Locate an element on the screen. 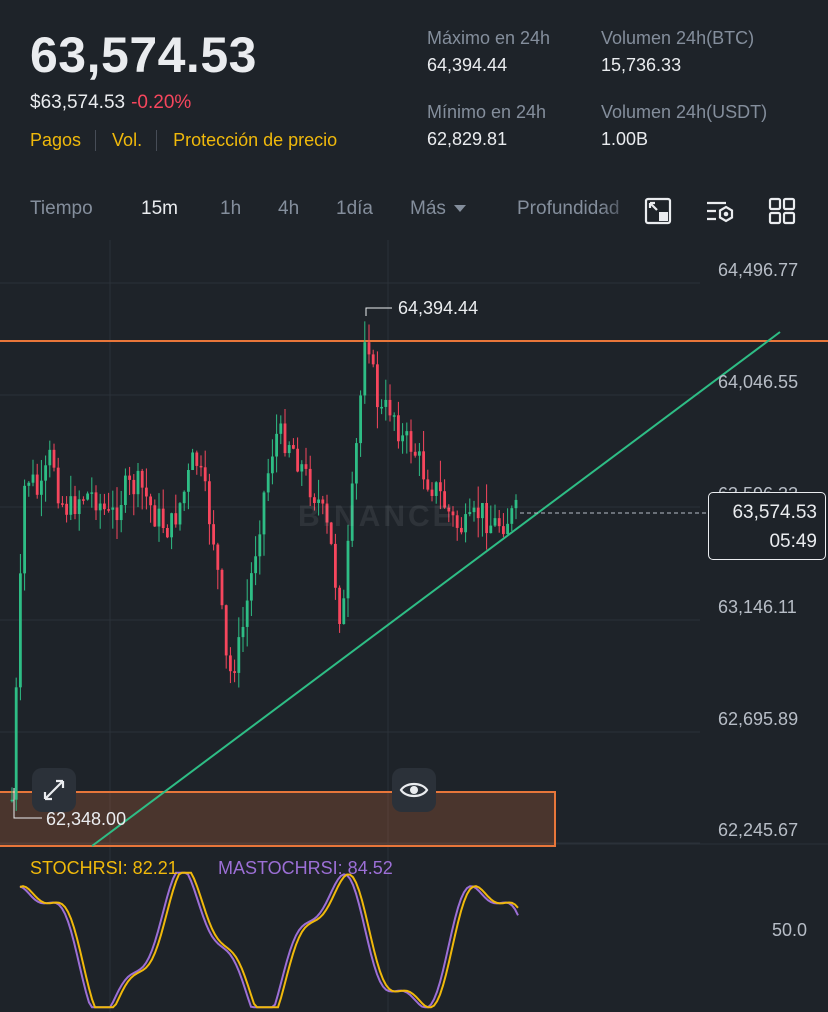 This screenshot has height=1012, width=828. expand-icon is located at coordinates (54, 790).